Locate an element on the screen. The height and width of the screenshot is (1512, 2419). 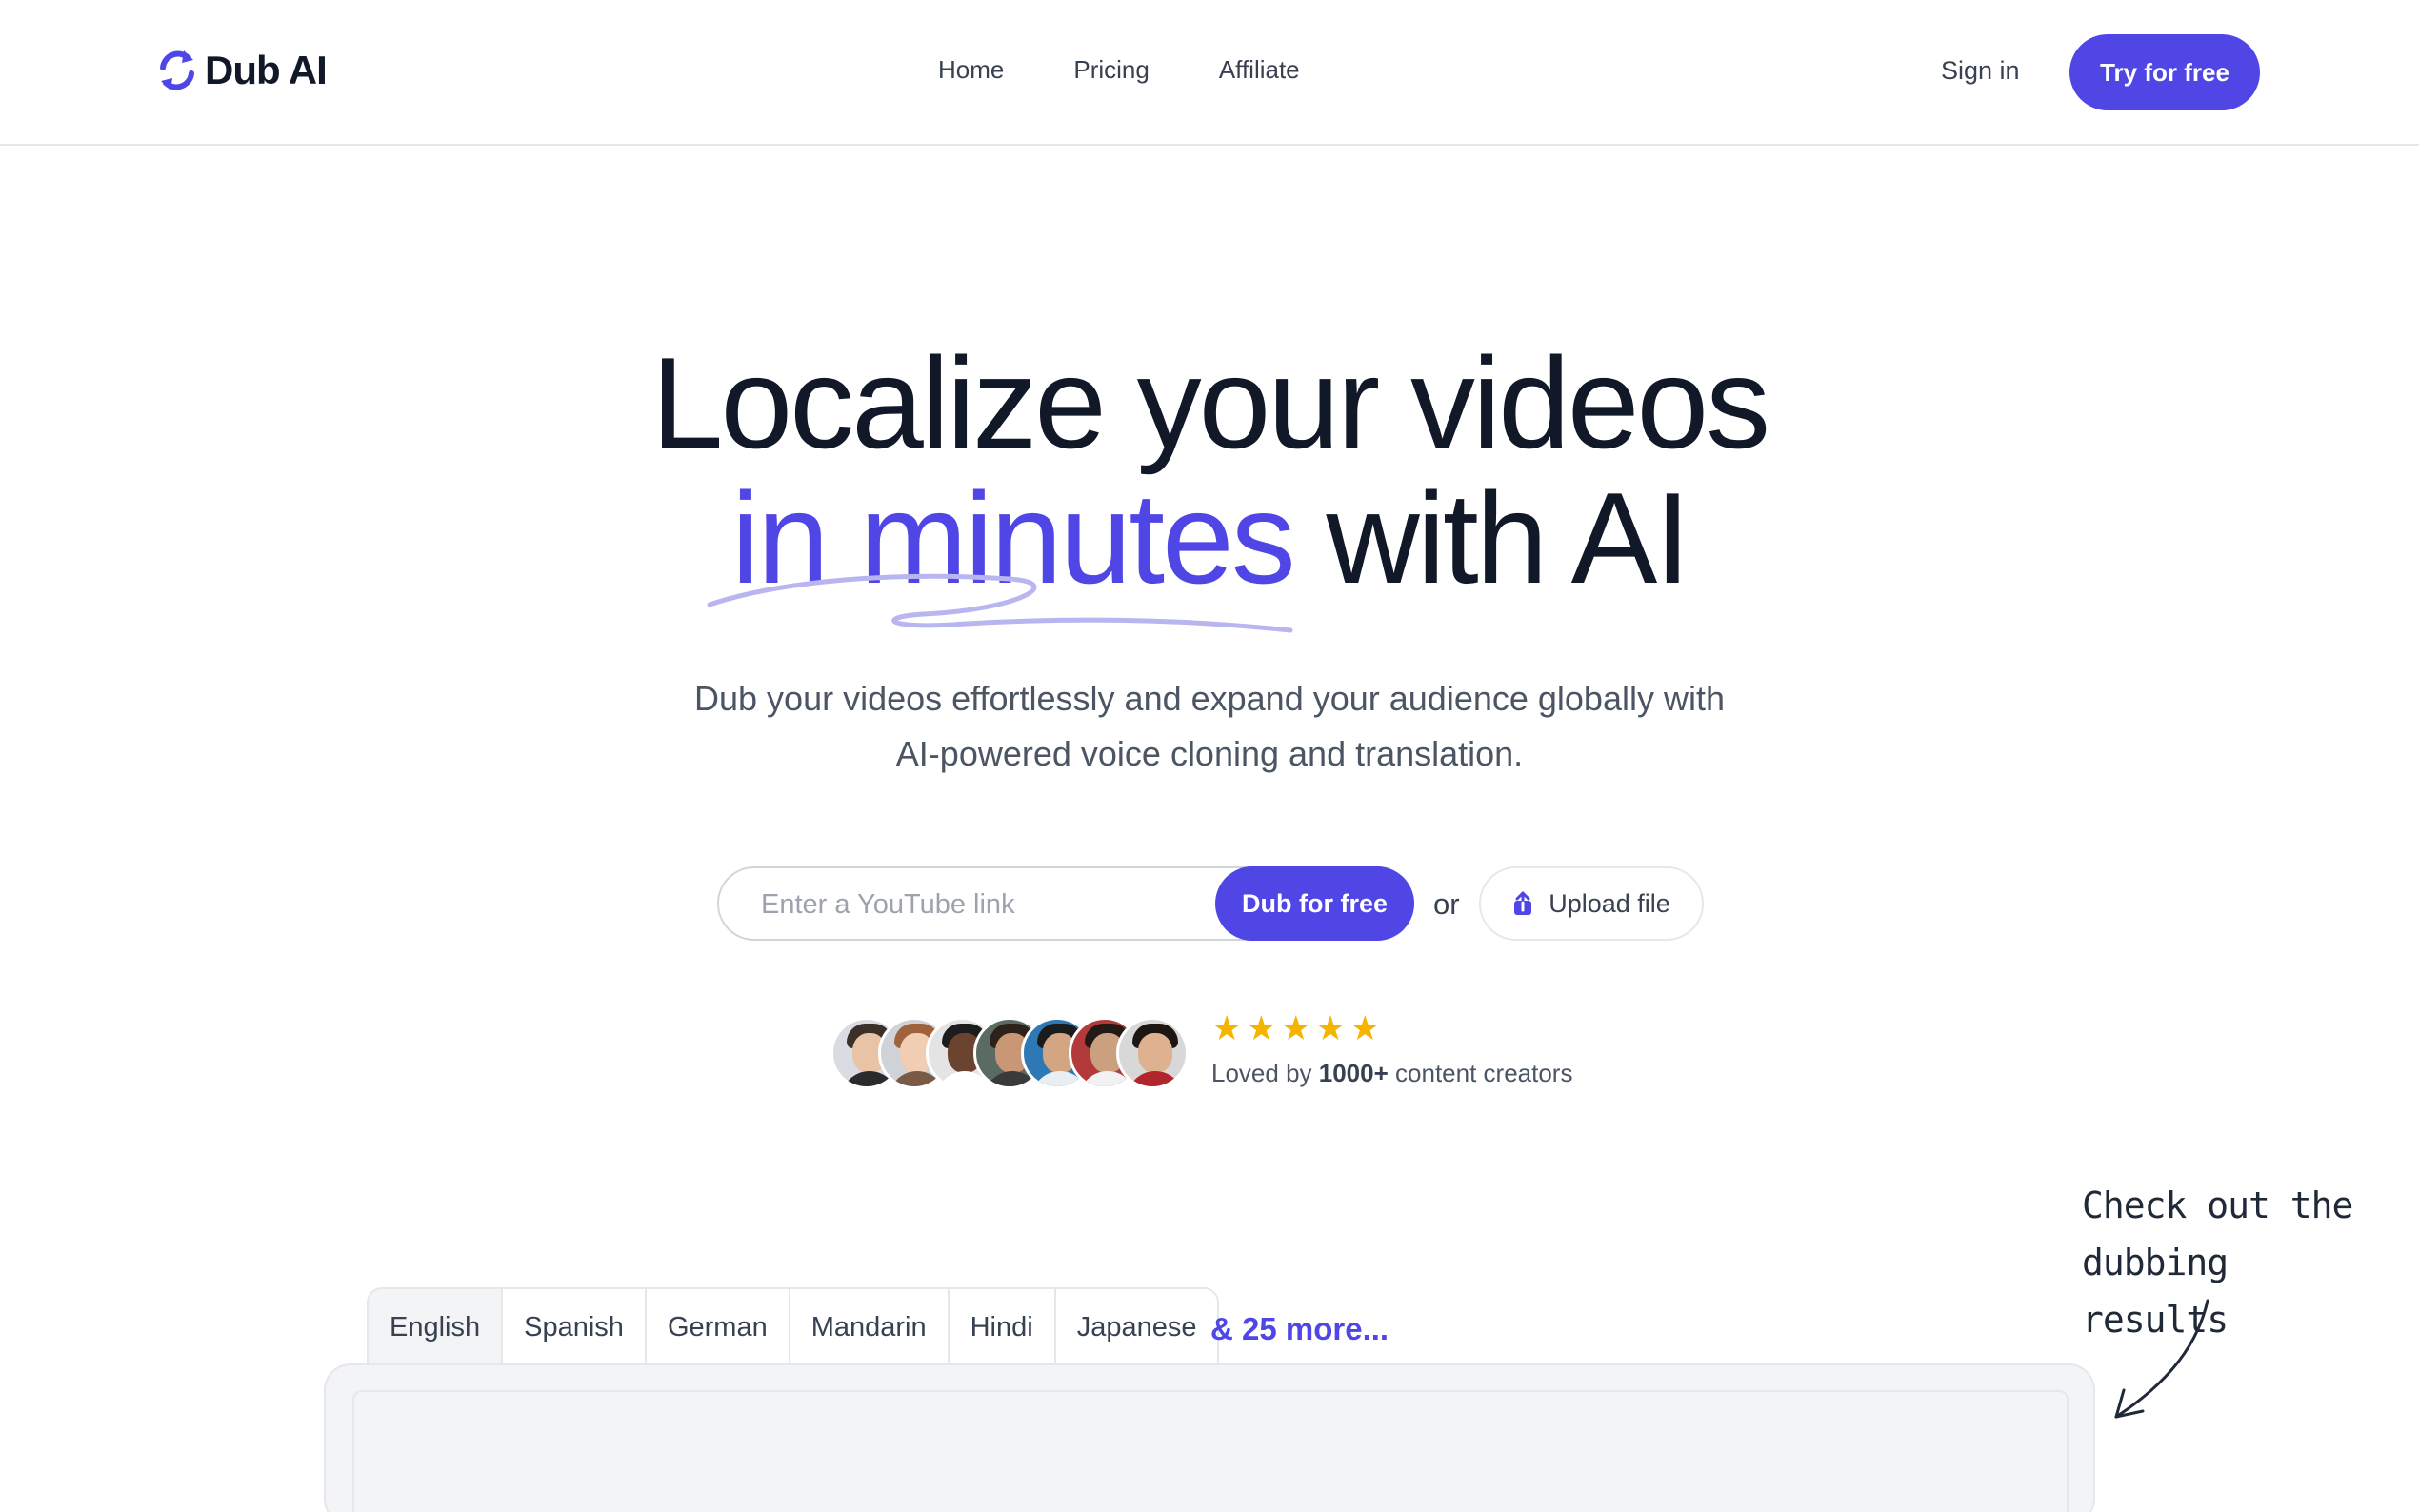
upload-file-button: Upload file is located at coordinates (1591, 903).